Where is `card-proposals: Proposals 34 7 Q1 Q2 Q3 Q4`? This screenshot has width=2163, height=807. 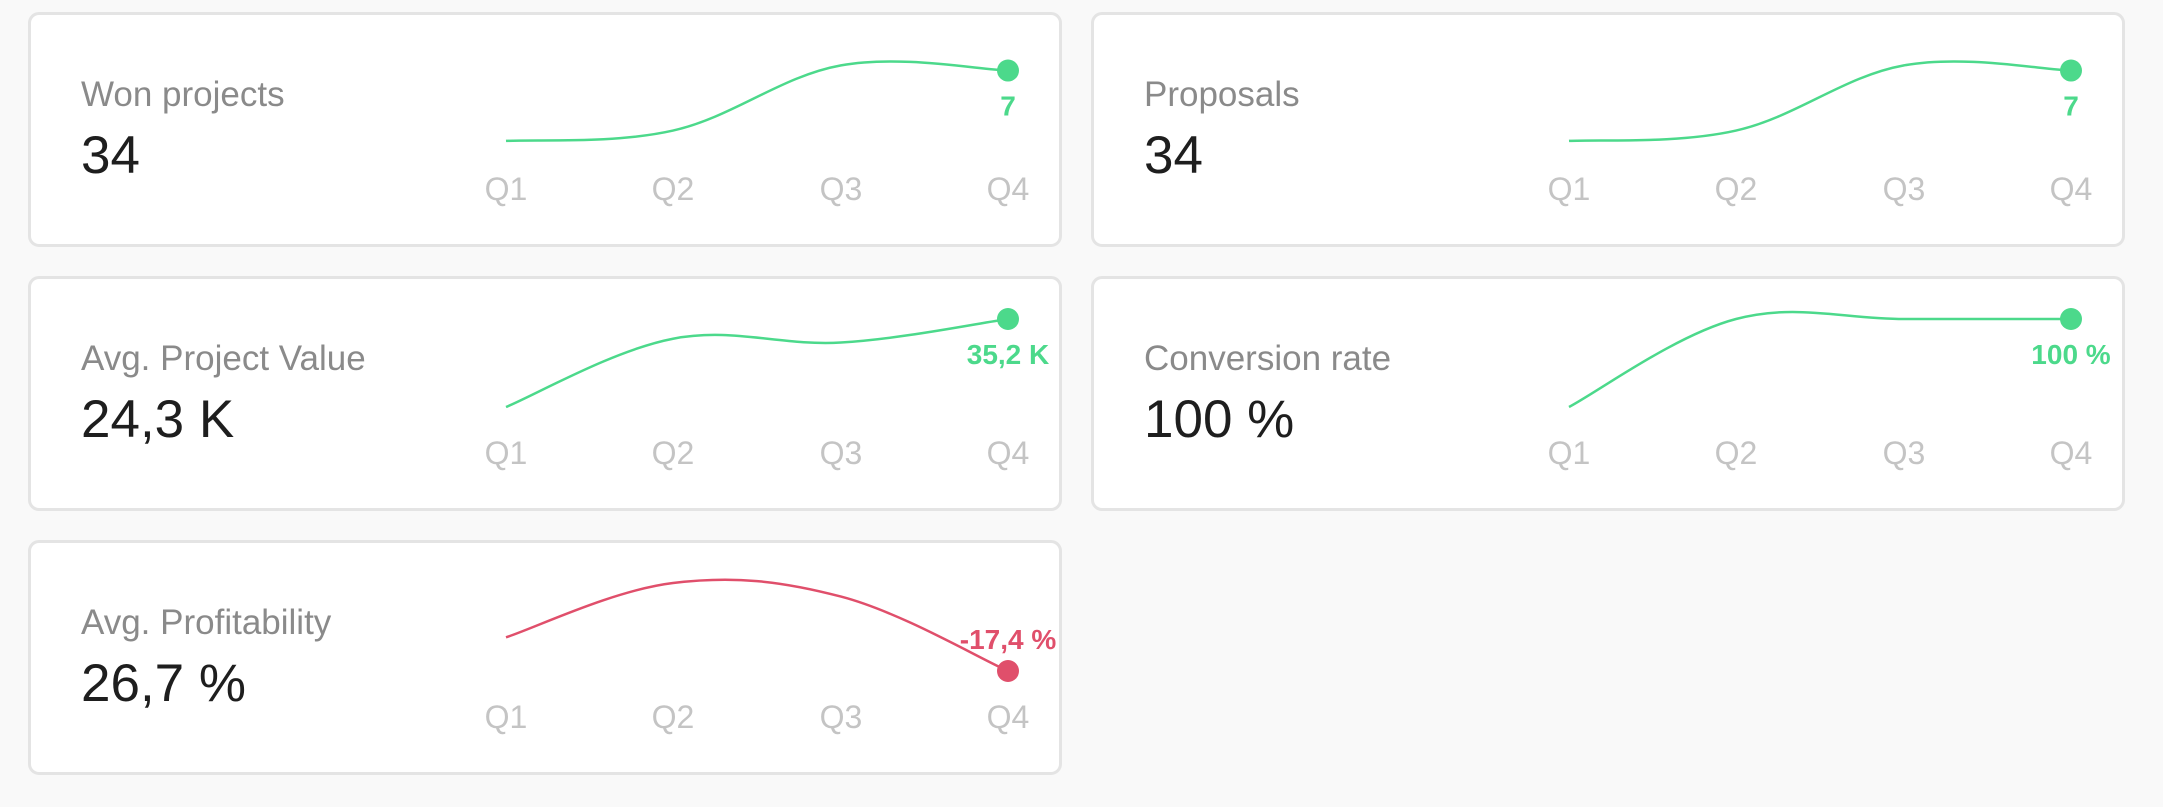 card-proposals: Proposals 34 7 Q1 Q2 Q3 Q4 is located at coordinates (1608, 129).